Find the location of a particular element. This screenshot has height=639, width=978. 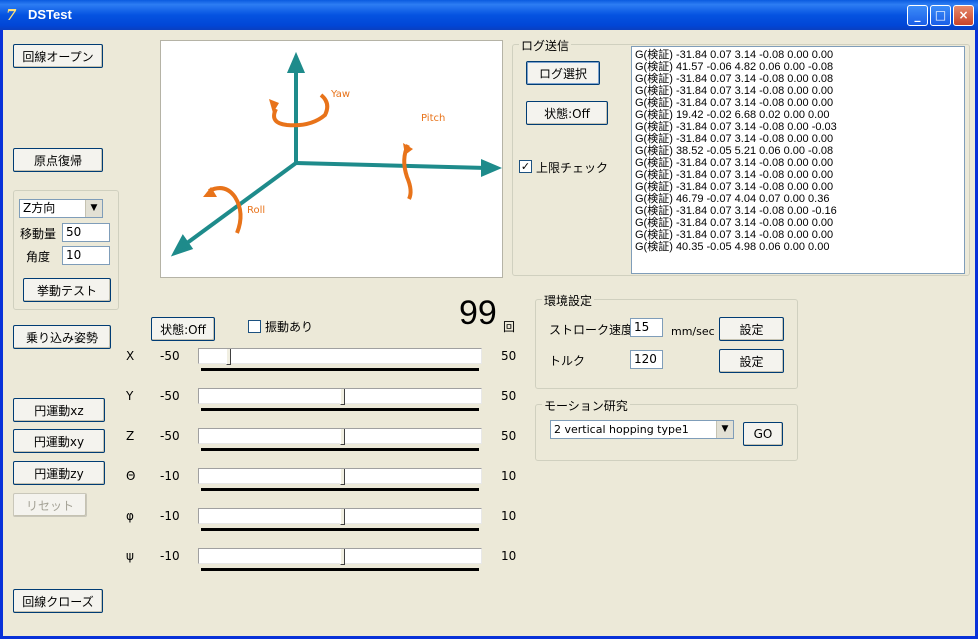

set-stroke-button: 設定 is located at coordinates (751, 329).